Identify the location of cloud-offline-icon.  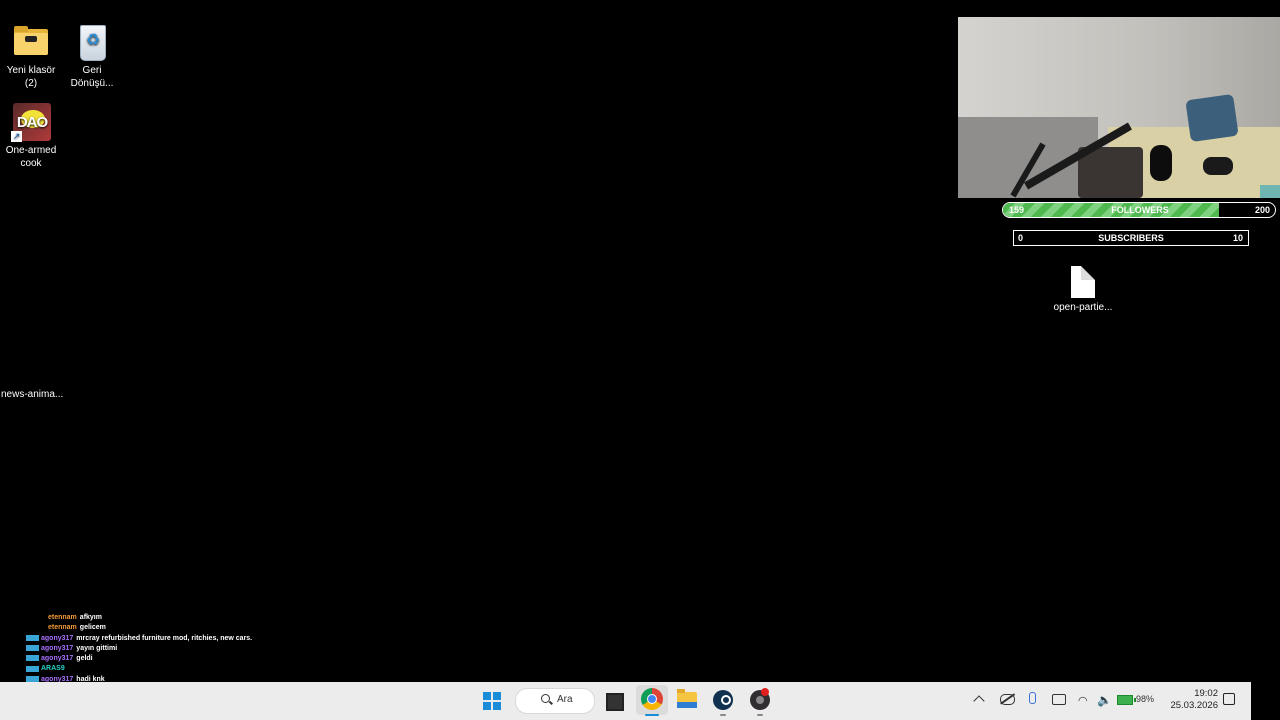
(1007, 699).